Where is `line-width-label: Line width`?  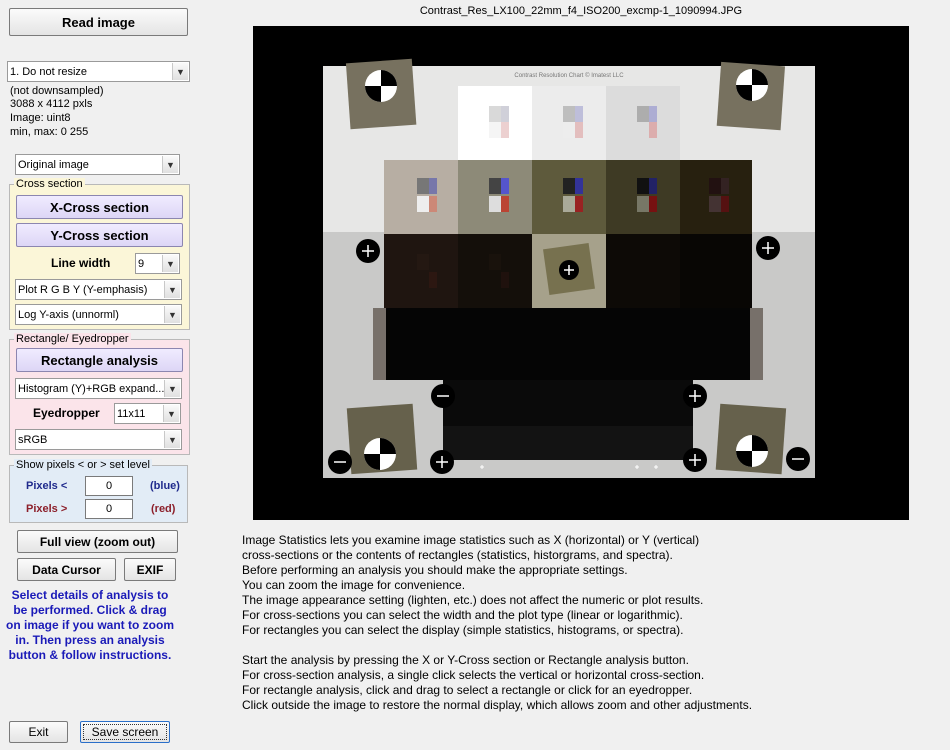 line-width-label: Line width is located at coordinates (81, 263).